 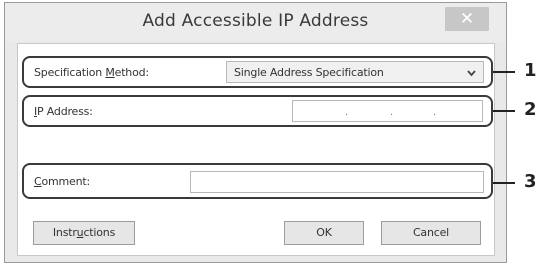 What do you see at coordinates (471, 73) in the screenshot?
I see `chevron-down-icon` at bounding box center [471, 73].